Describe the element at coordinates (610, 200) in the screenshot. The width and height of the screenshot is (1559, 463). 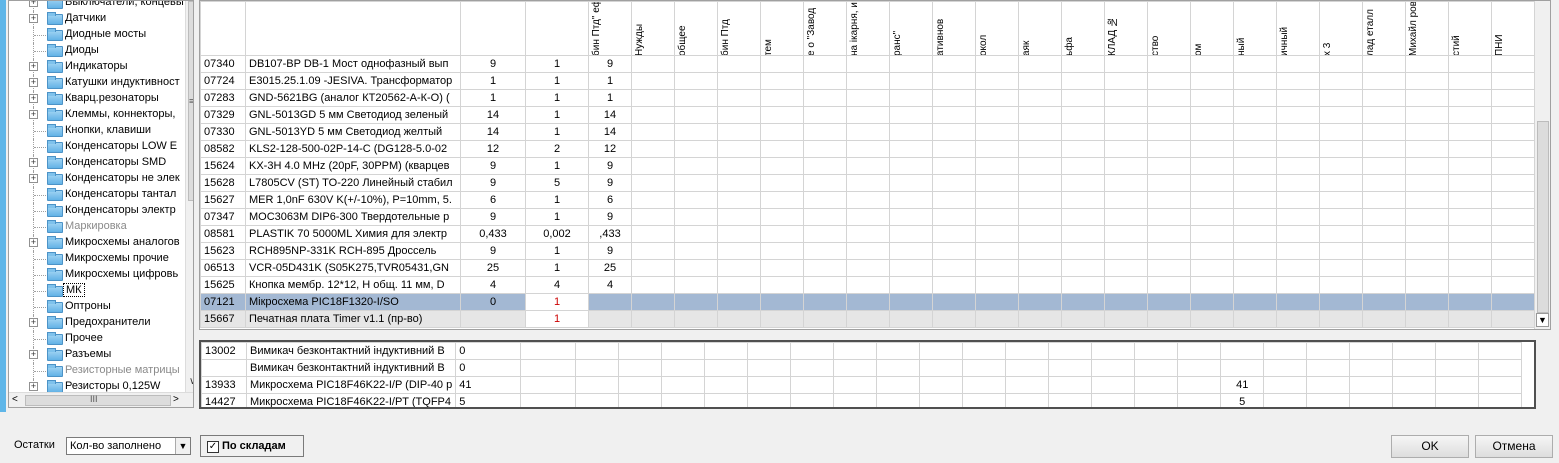
I see `warehouse-cell: 6` at that location.